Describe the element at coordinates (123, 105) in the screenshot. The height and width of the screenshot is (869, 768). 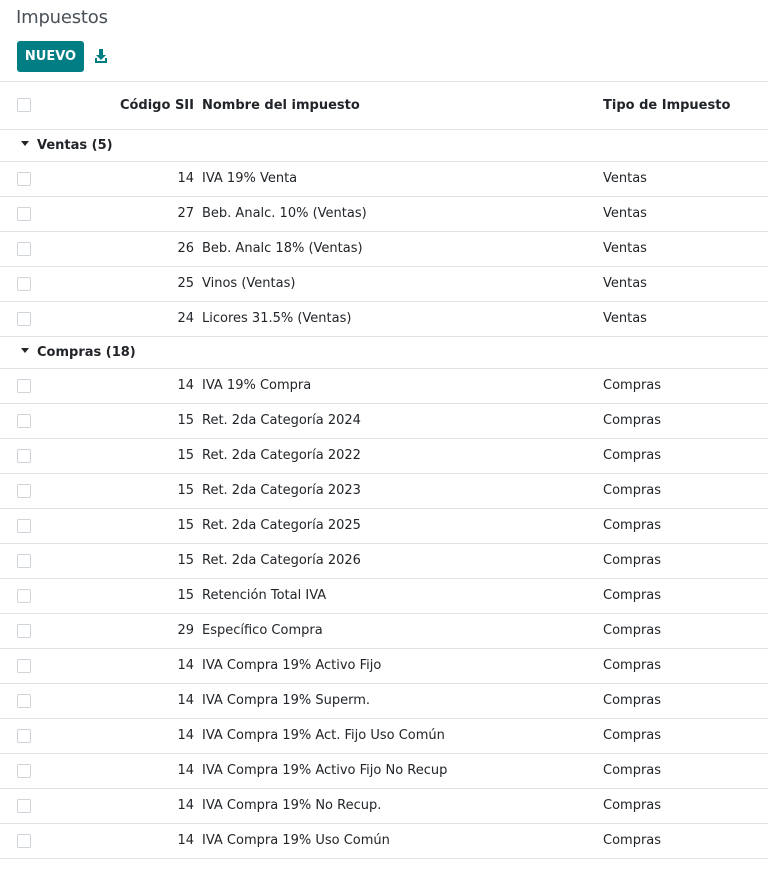
I see `column-header-code: Código SII` at that location.